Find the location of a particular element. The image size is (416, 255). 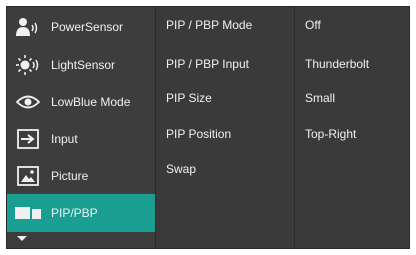

menu-item-label: PIP/PBP is located at coordinates (74, 213).